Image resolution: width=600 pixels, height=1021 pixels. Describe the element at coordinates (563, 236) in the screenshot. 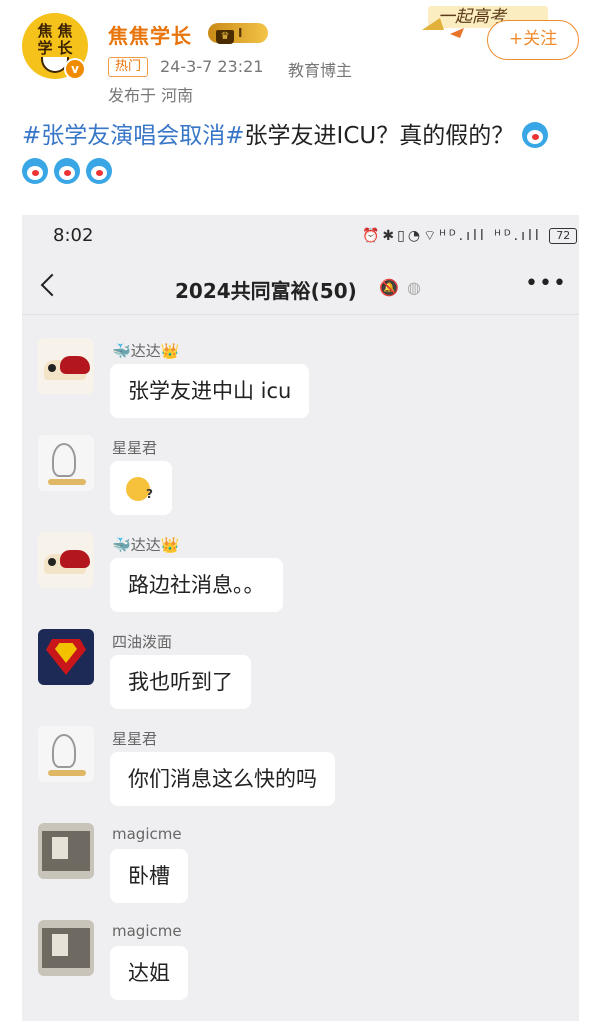

I see `battery-icon: 72` at that location.